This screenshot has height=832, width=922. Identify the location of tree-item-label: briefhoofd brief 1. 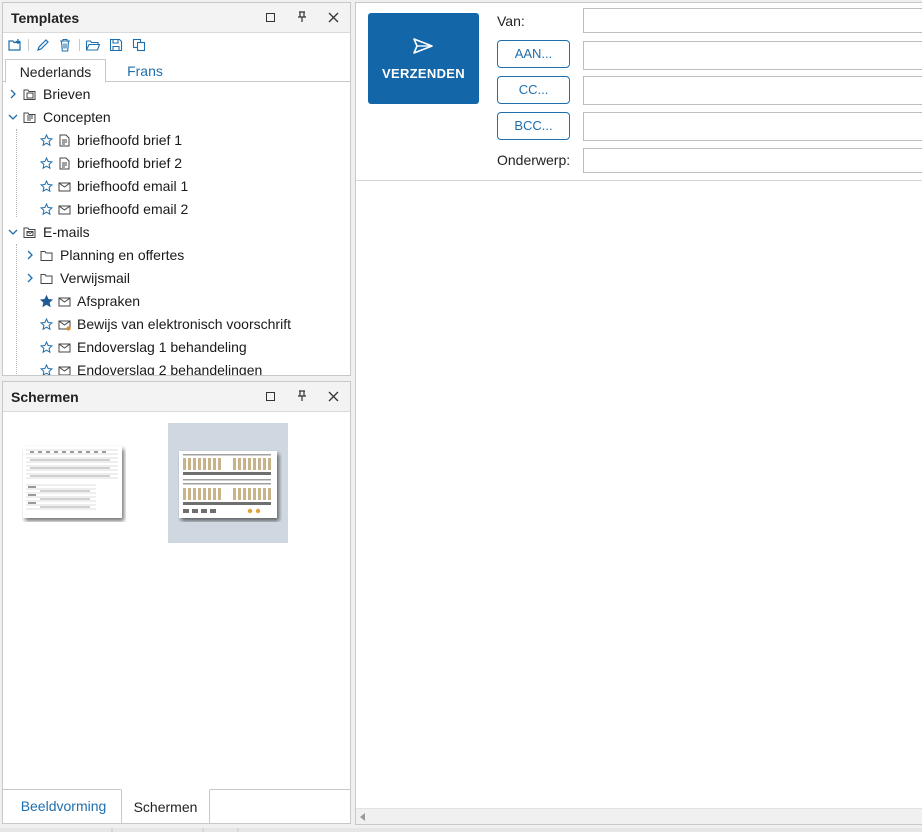
(130, 140).